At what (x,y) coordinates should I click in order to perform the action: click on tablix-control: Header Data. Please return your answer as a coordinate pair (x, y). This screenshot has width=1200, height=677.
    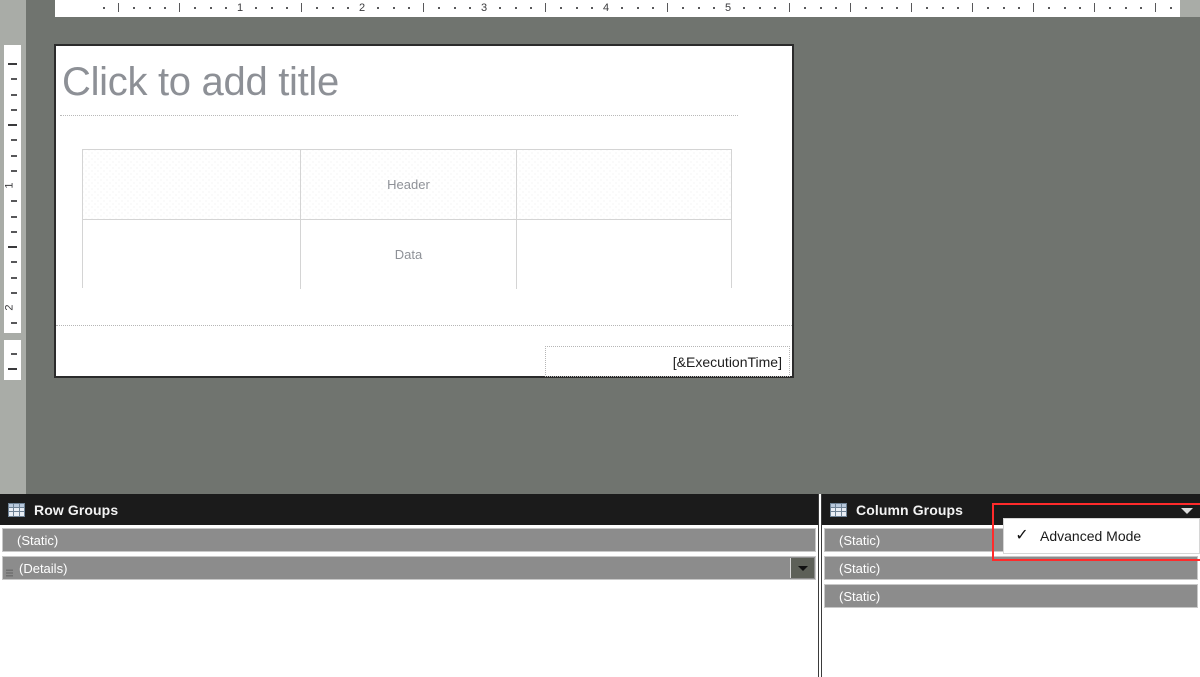
    Looking at the image, I should click on (407, 219).